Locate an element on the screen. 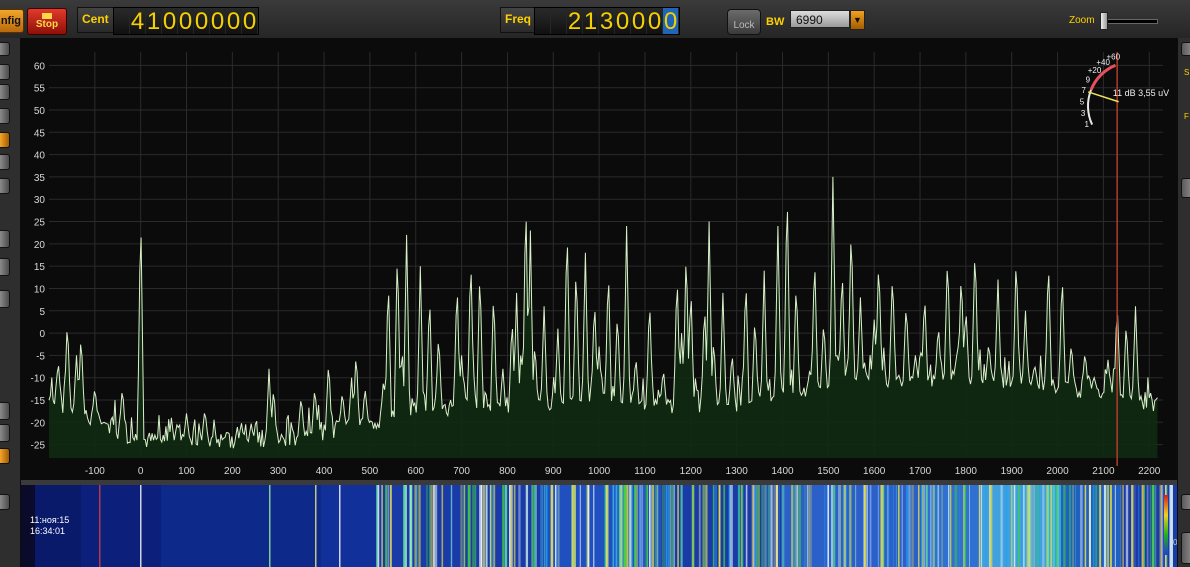 Image resolution: width=1190 pixels, height=567 pixels. stop-button: Stop is located at coordinates (47, 21).